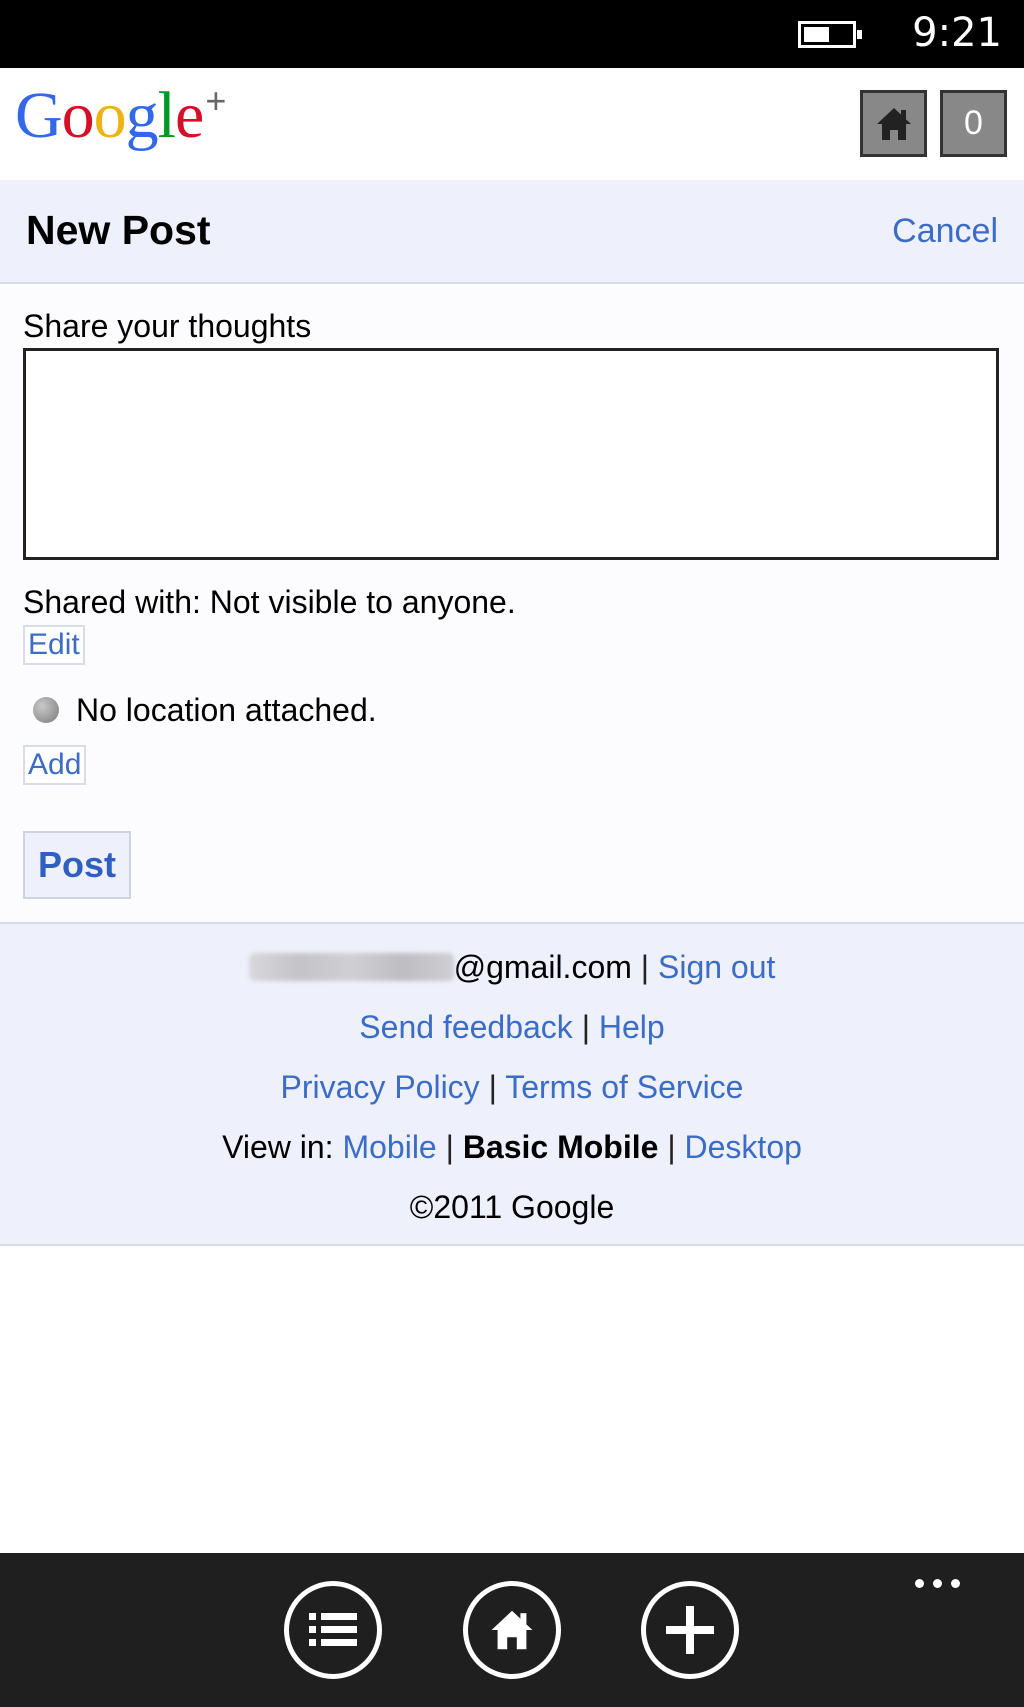 The image size is (1024, 1707). Describe the element at coordinates (167, 326) in the screenshot. I see `share-label: Share your thoughts` at that location.